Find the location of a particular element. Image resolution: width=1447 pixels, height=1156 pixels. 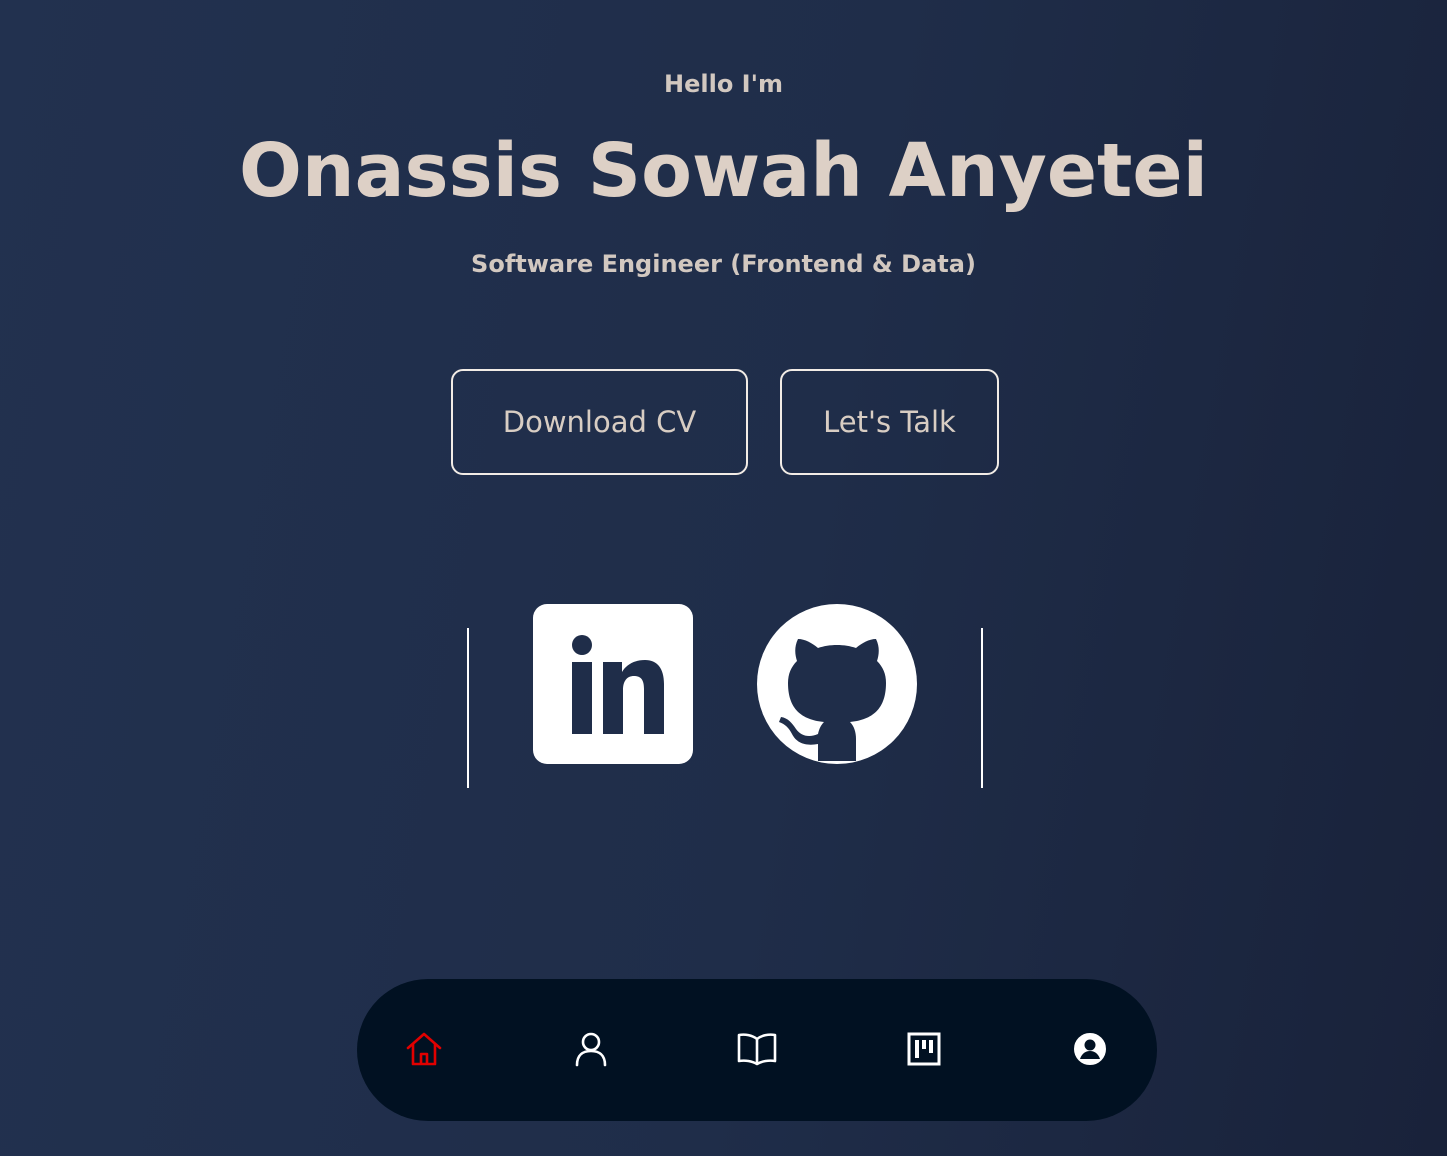

nav-contact is located at coordinates (1090, 1049).